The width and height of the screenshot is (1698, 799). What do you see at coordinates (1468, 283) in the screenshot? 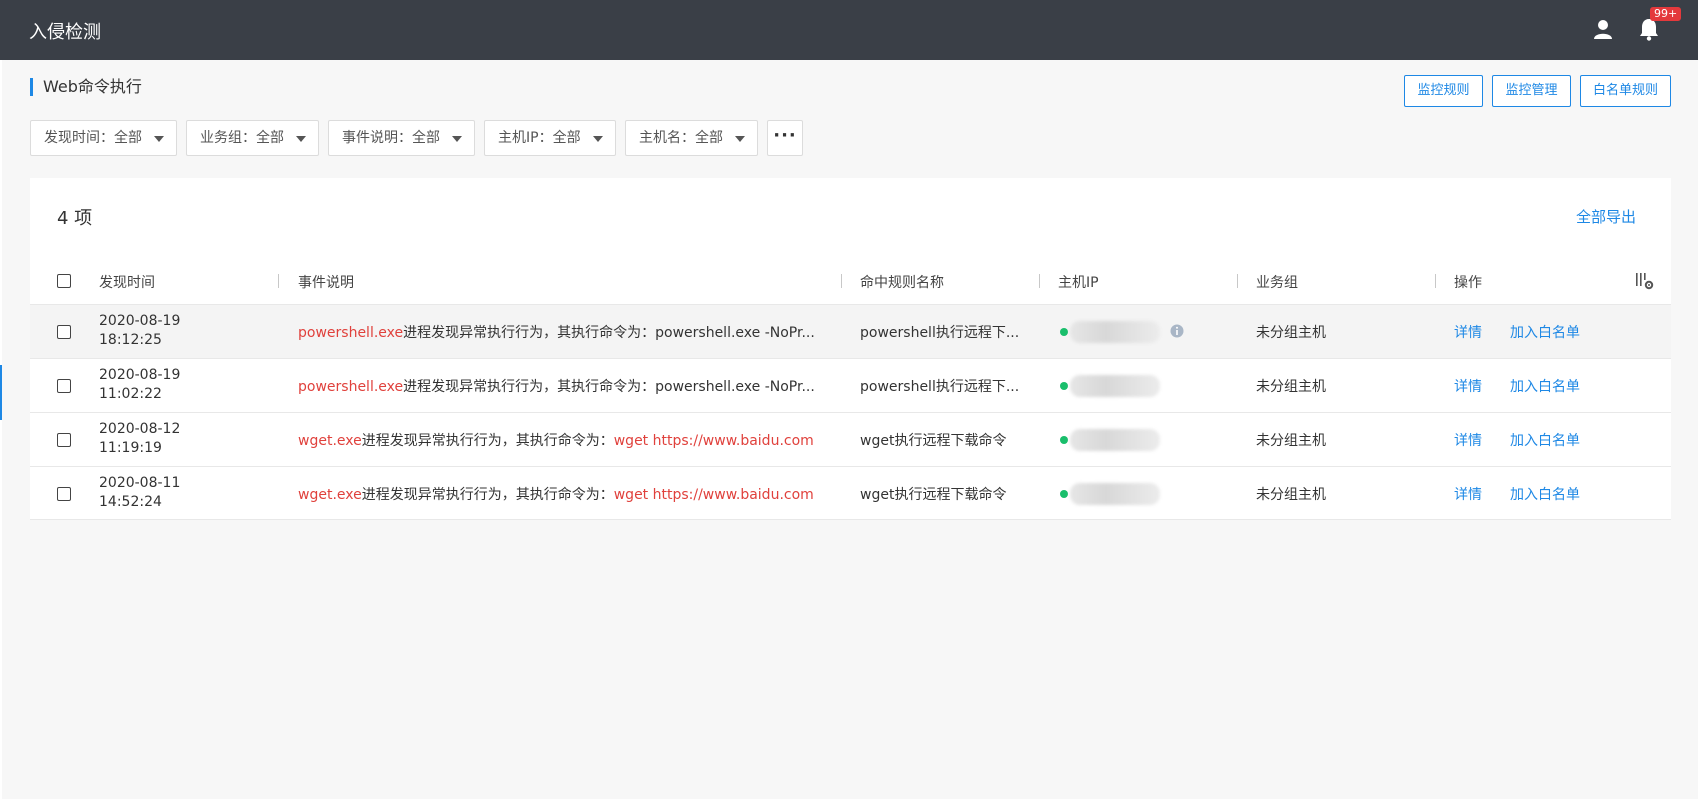
I see `col-ops: 操作` at bounding box center [1468, 283].